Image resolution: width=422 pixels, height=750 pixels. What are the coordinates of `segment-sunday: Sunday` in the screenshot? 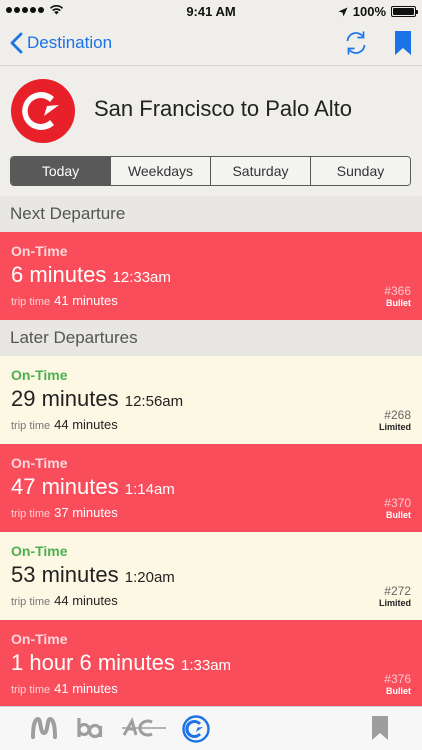 It's located at (360, 171).